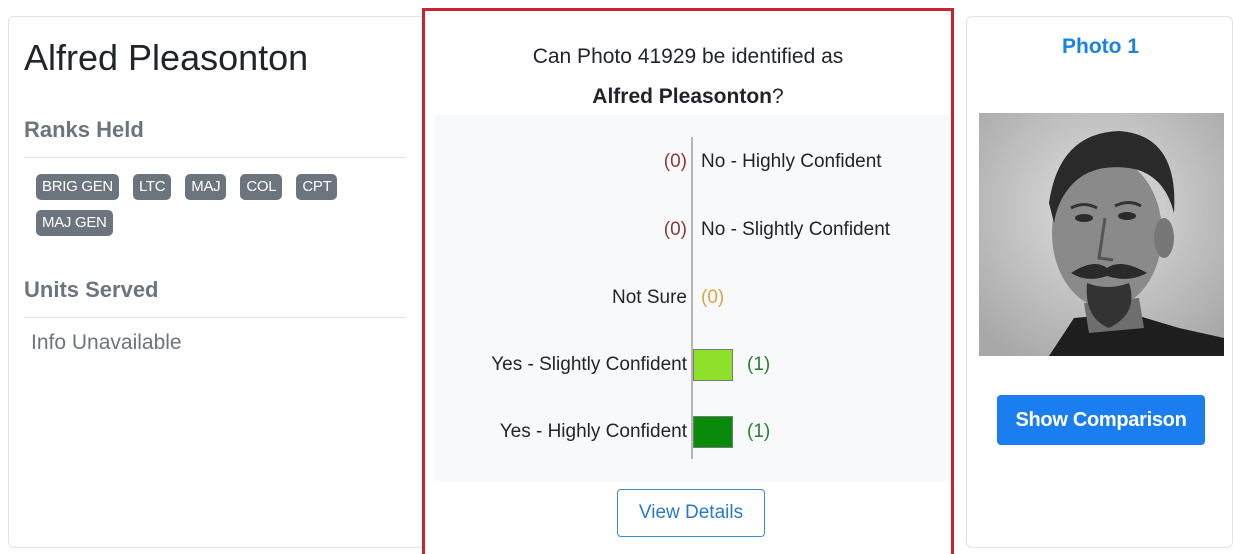 This screenshot has width=1233, height=554. I want to click on question-suffix: ?, so click(778, 96).